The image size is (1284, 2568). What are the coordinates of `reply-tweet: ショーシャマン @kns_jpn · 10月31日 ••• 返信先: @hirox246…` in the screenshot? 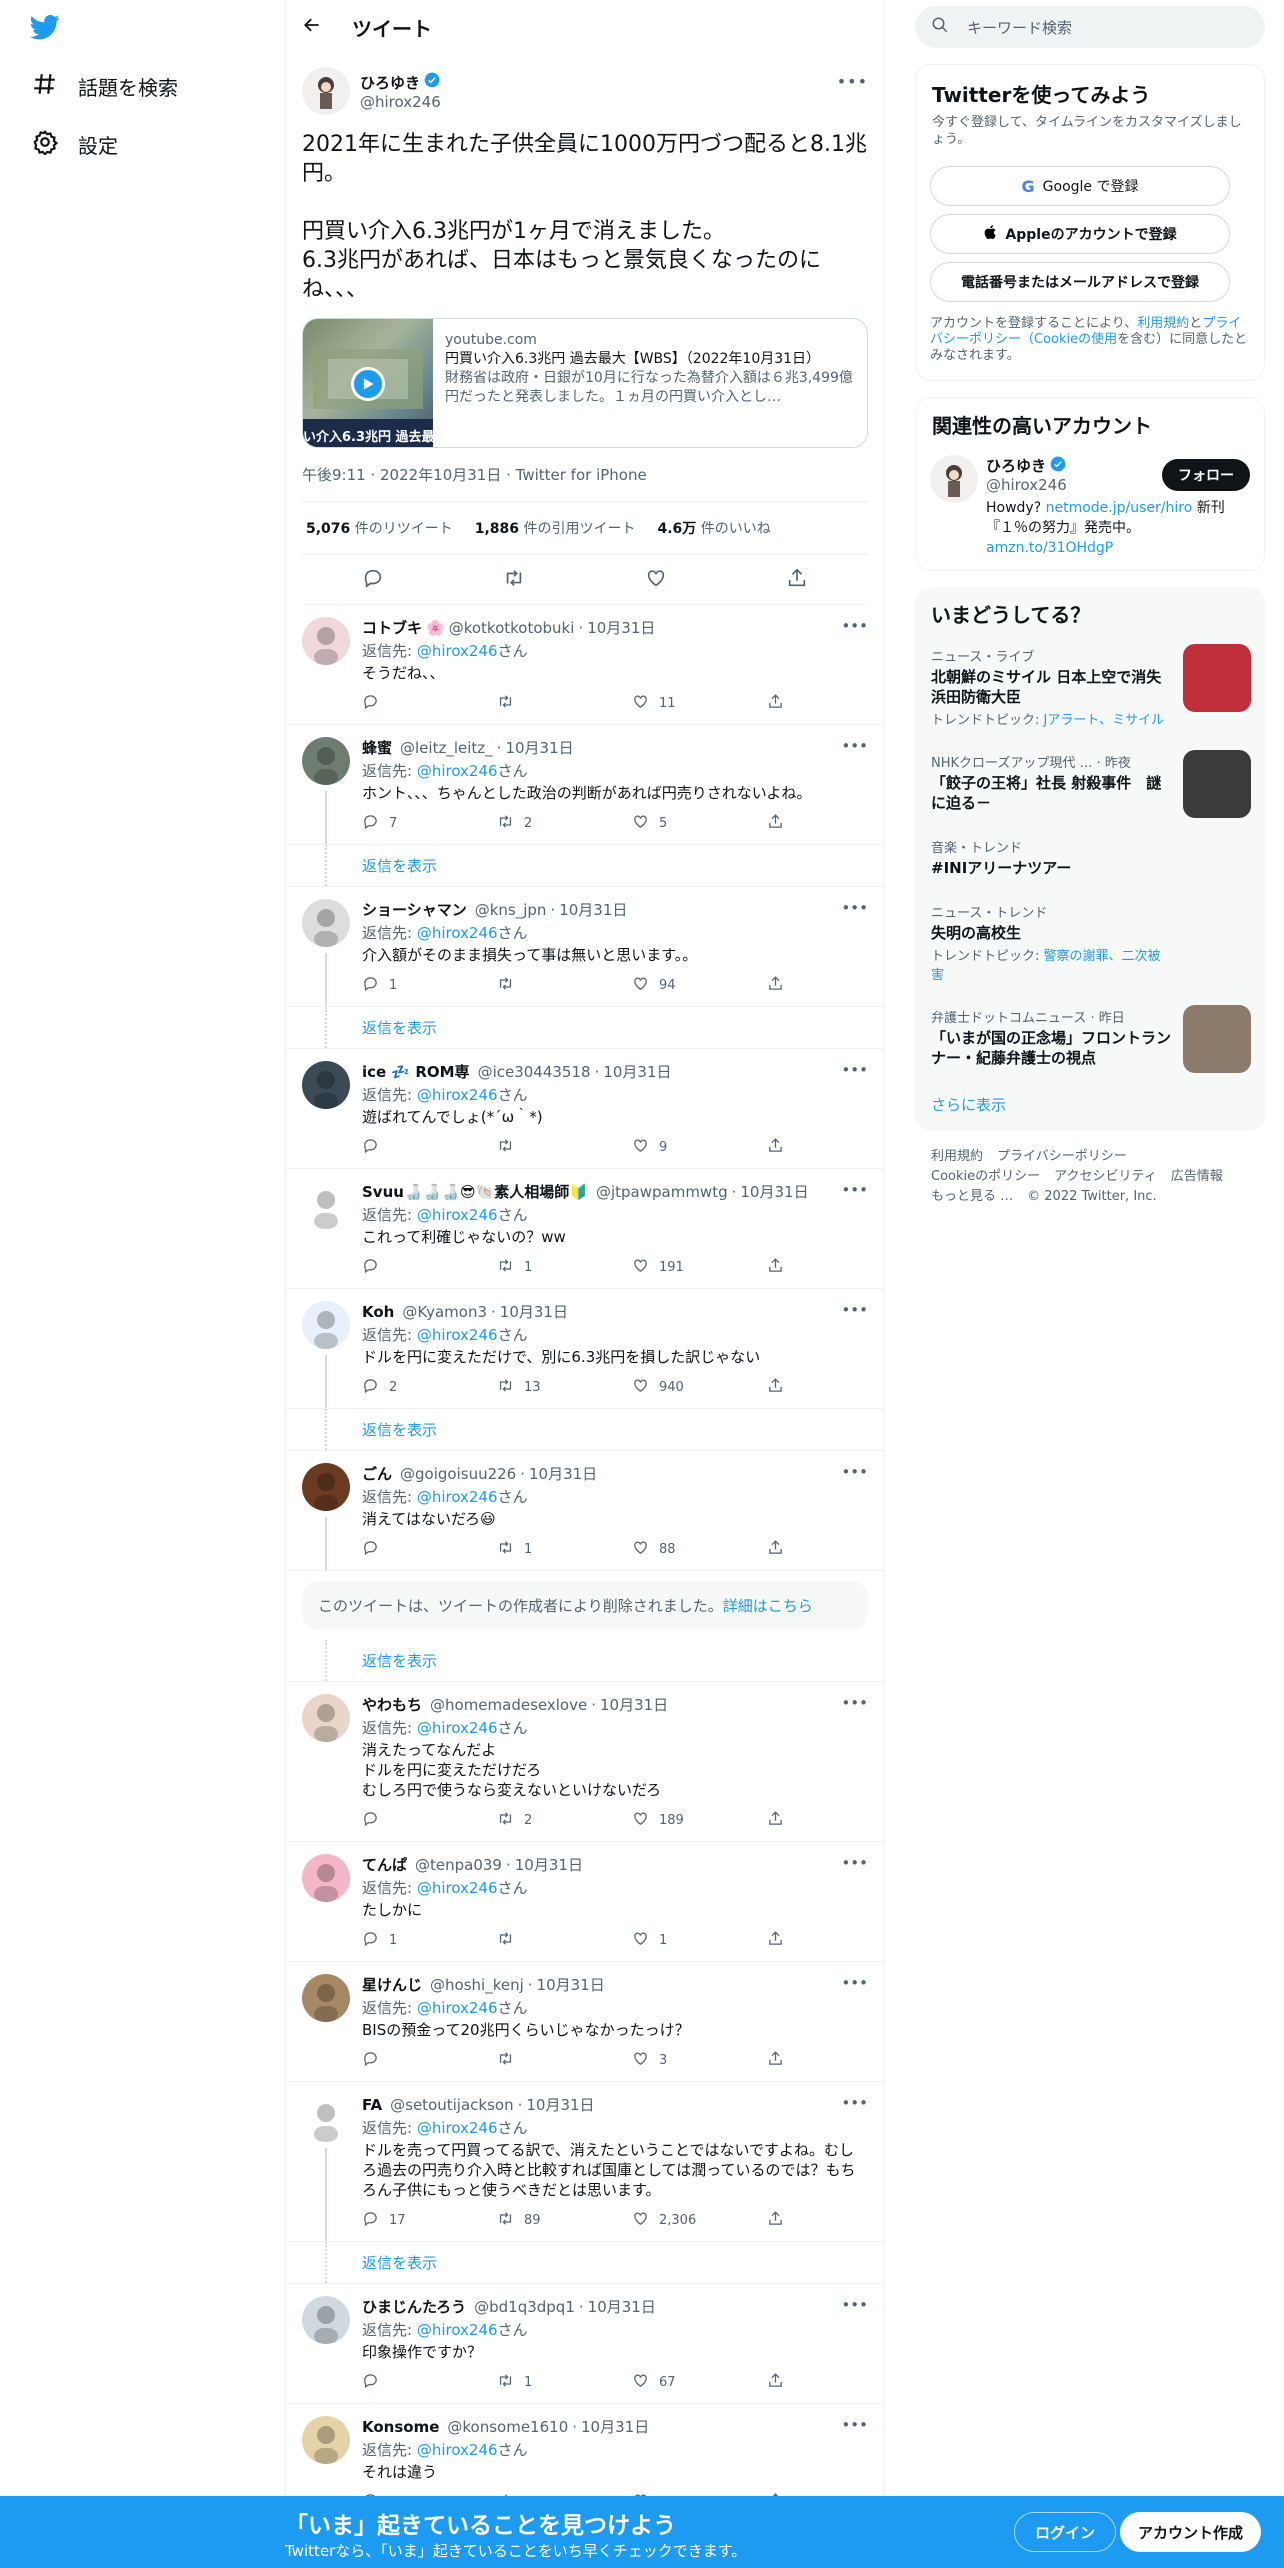 It's located at (585, 947).